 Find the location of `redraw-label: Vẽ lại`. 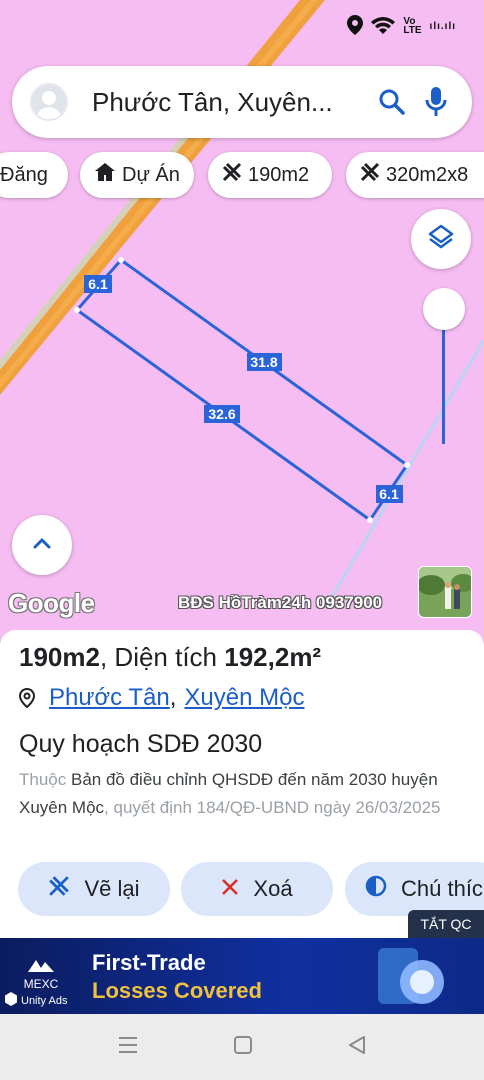

redraw-label: Vẽ lại is located at coordinates (112, 888).